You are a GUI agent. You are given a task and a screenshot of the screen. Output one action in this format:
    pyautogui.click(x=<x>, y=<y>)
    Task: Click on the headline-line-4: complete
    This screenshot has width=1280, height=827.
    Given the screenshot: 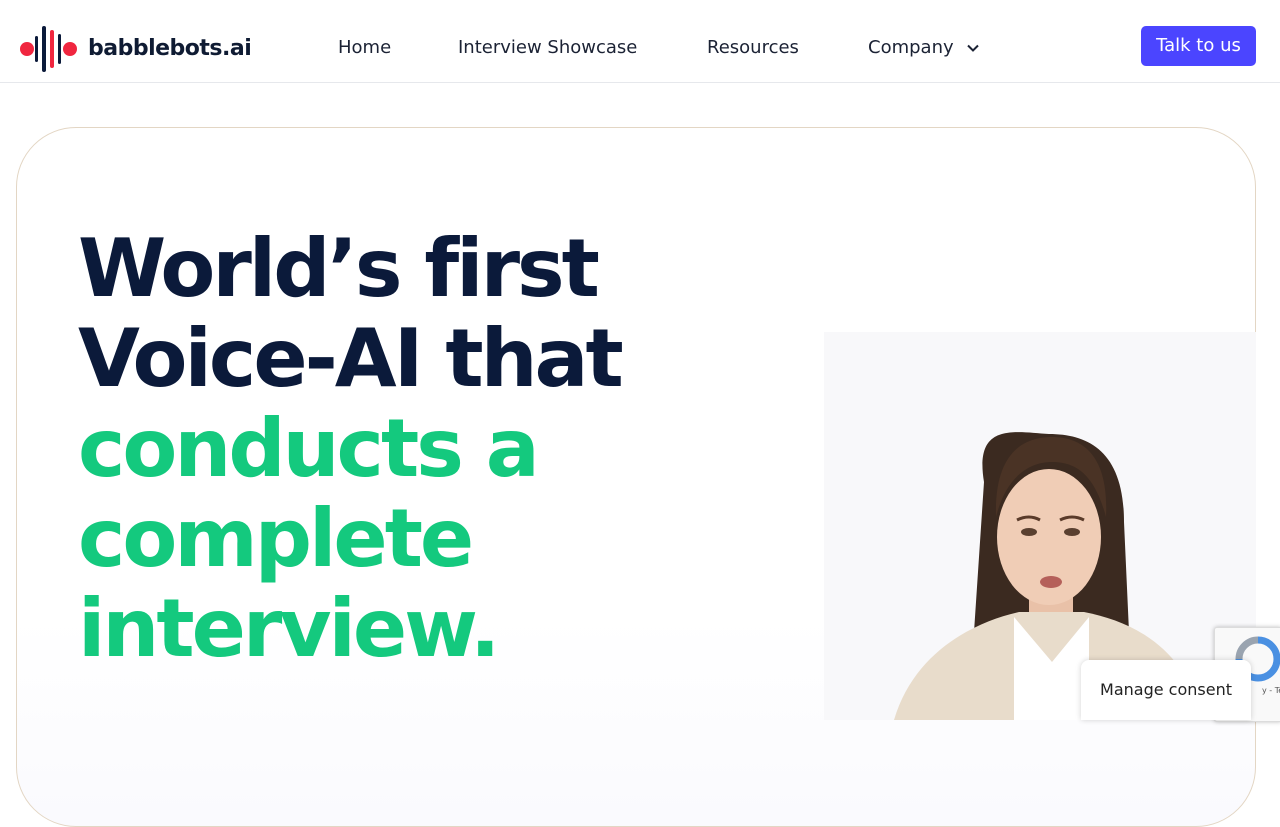 What is the action you would take?
    pyautogui.click(x=276, y=538)
    